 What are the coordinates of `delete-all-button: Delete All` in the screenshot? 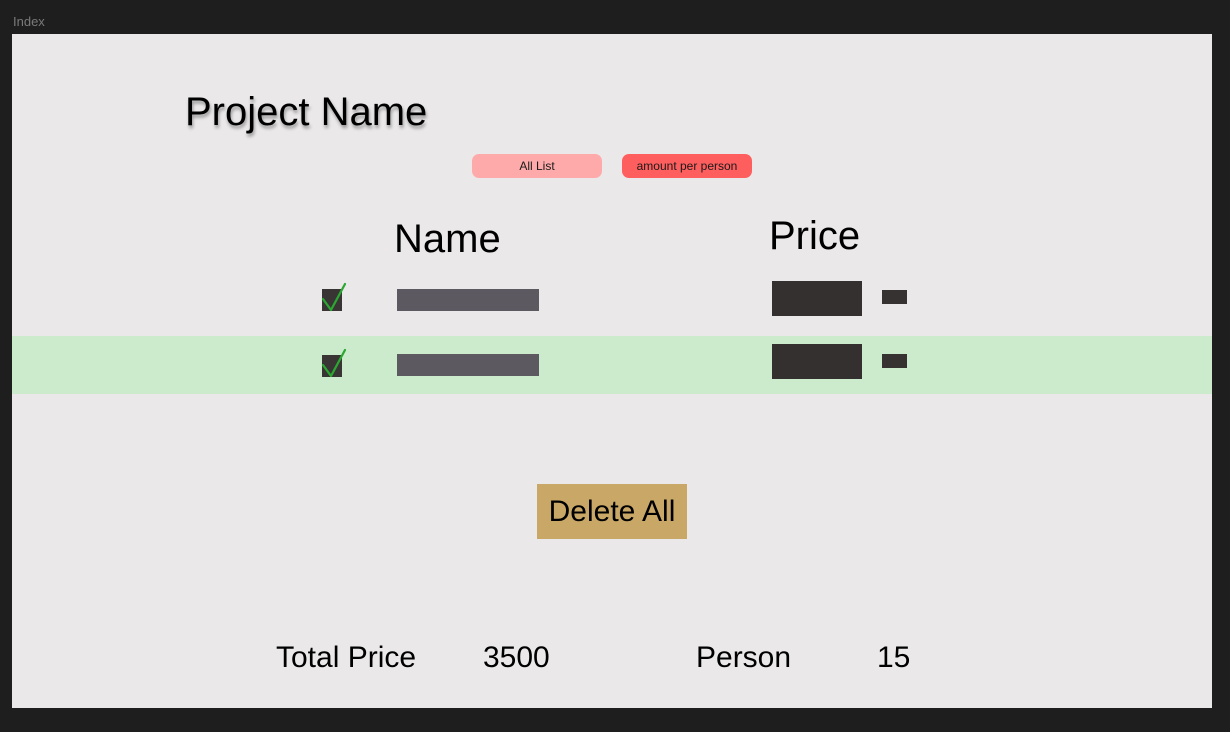 It's located at (612, 511).